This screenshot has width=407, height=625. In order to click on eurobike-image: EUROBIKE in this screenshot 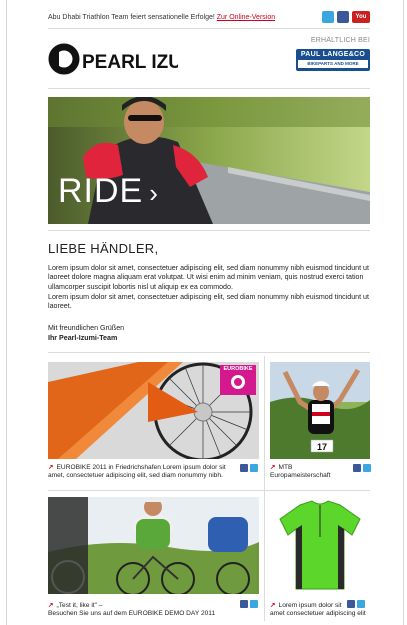, I will do `click(153, 410)`.